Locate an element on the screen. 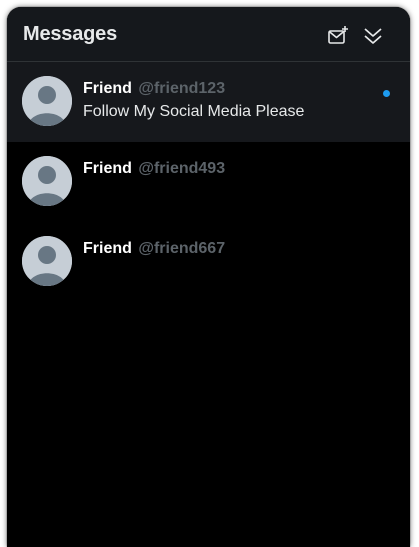  unread-indicator is located at coordinates (386, 93).